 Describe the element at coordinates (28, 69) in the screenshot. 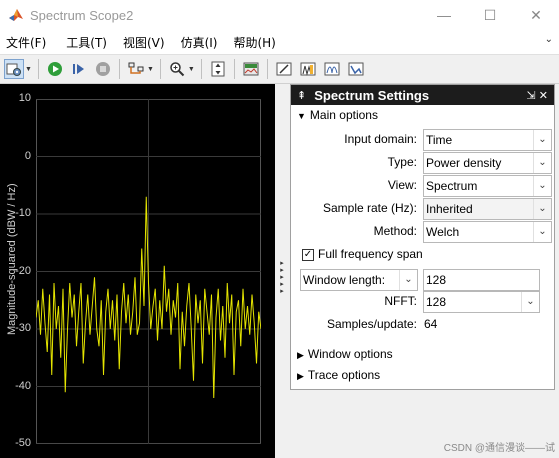

I see `config-dropdown-icon: ▼` at that location.